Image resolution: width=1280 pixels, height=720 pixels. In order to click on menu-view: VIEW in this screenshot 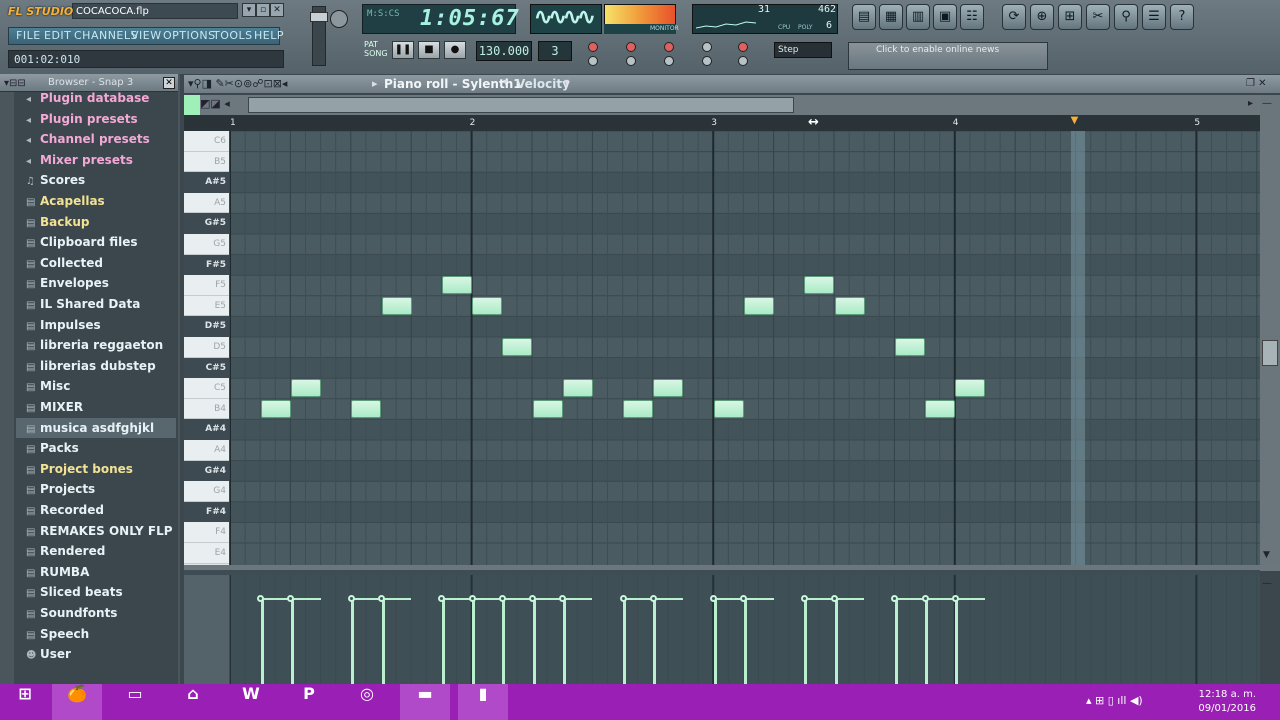, I will do `click(146, 35)`.